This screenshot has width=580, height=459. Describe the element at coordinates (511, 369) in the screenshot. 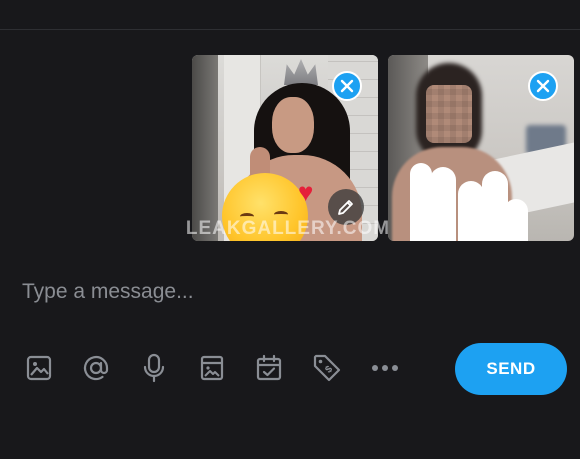

I see `send-button: SEND` at that location.